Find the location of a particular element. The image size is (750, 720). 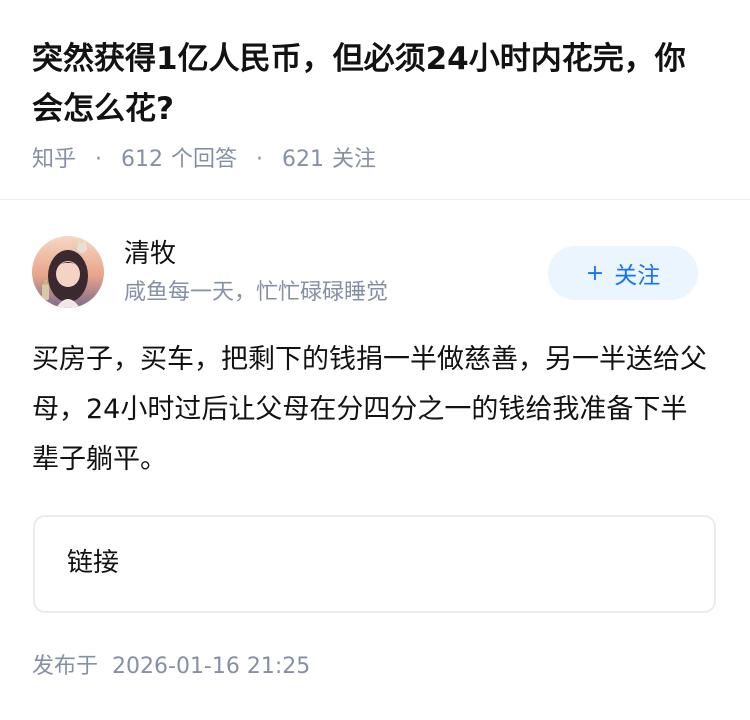

plus-icon: + is located at coordinates (595, 273).